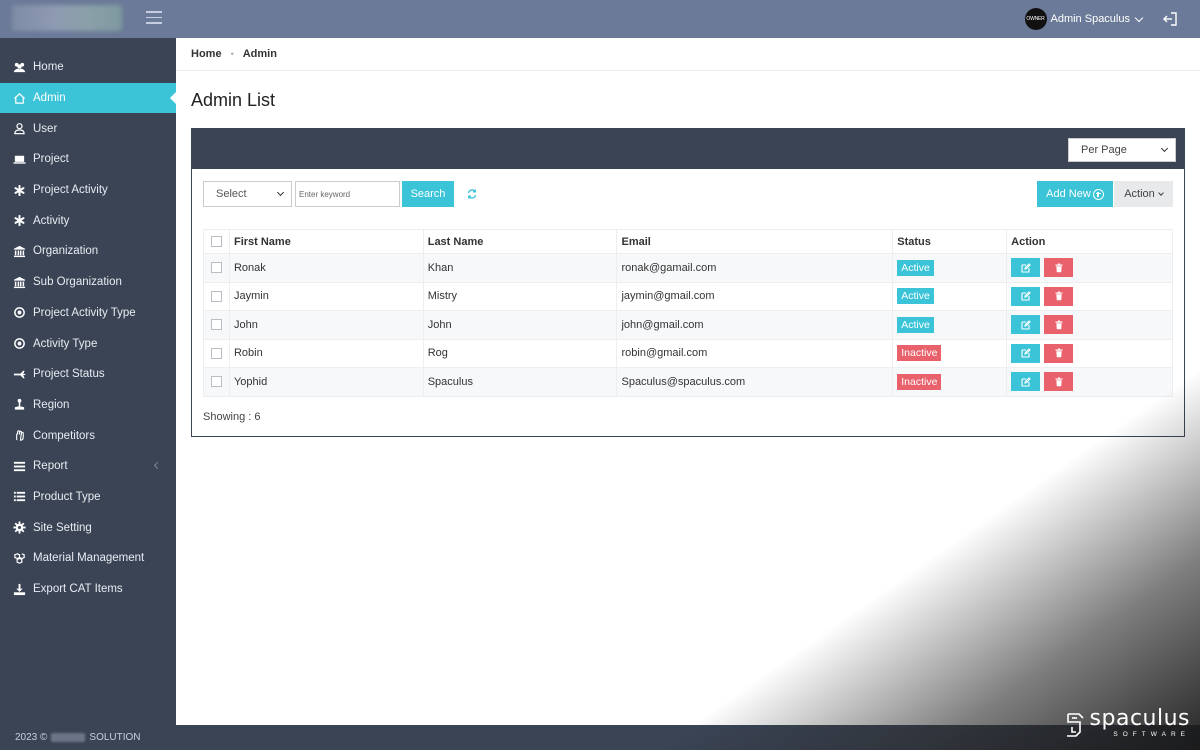  I want to click on sidebar-item-competitors: Competitors, so click(88, 435).